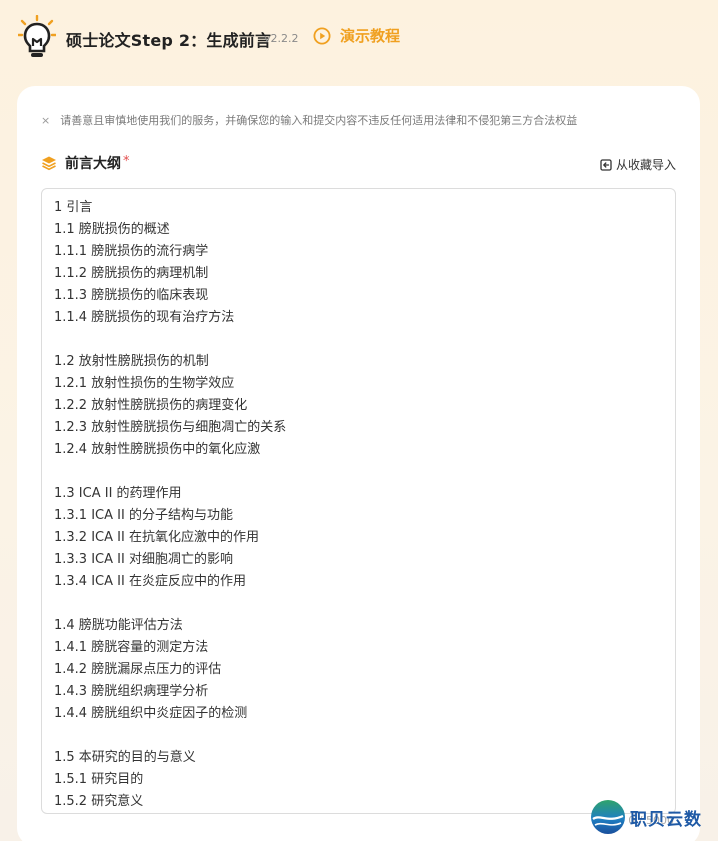  What do you see at coordinates (131, 647) in the screenshot?
I see `outline-line: 1.4.1 膀胱容量的测定方法` at bounding box center [131, 647].